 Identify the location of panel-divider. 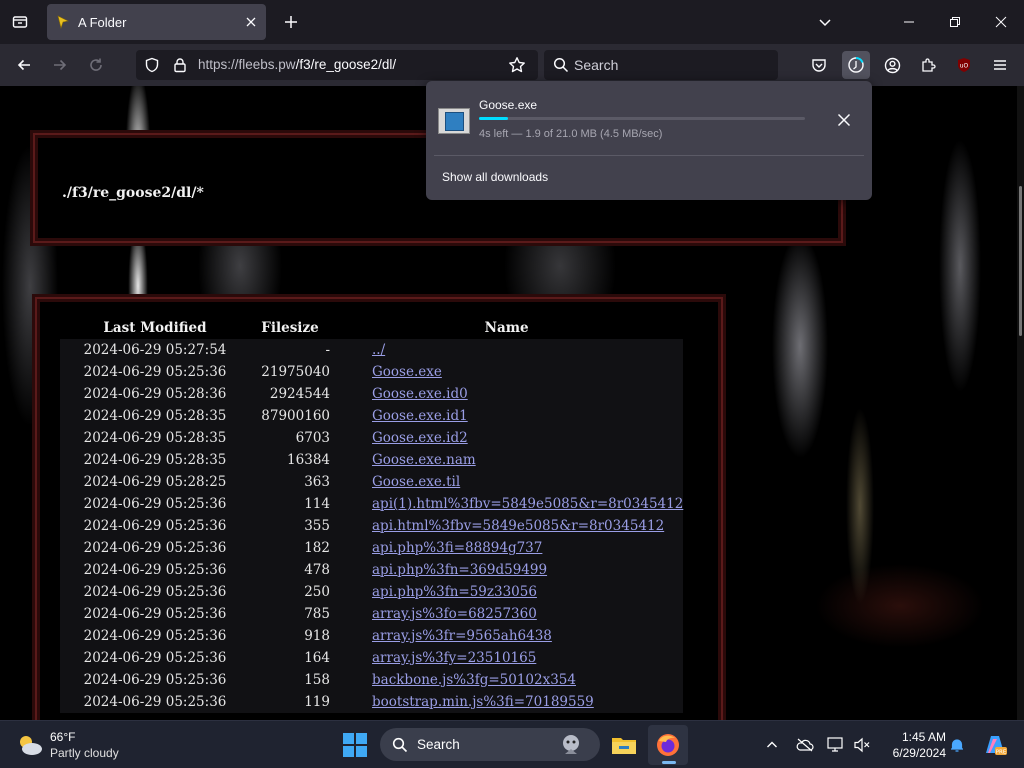
(649, 155).